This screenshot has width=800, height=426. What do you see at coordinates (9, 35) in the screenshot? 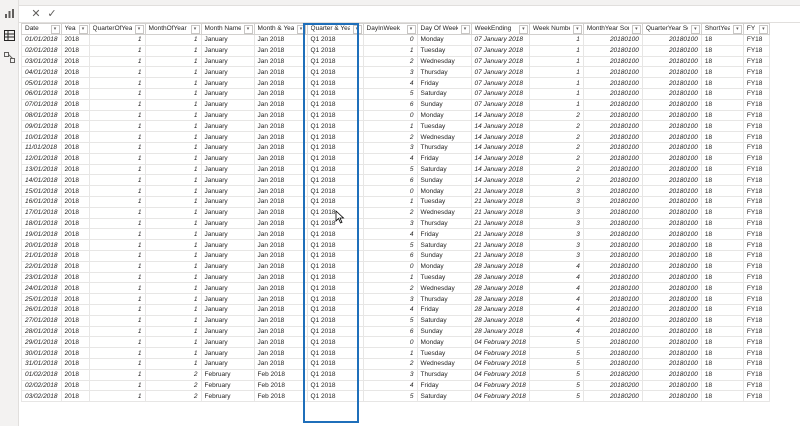
I see `data-view-icon` at bounding box center [9, 35].